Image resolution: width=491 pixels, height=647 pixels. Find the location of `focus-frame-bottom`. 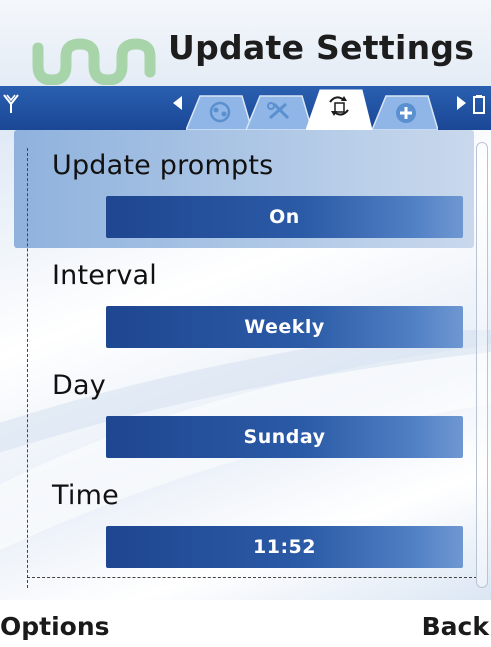

focus-frame-bottom is located at coordinates (252, 577).